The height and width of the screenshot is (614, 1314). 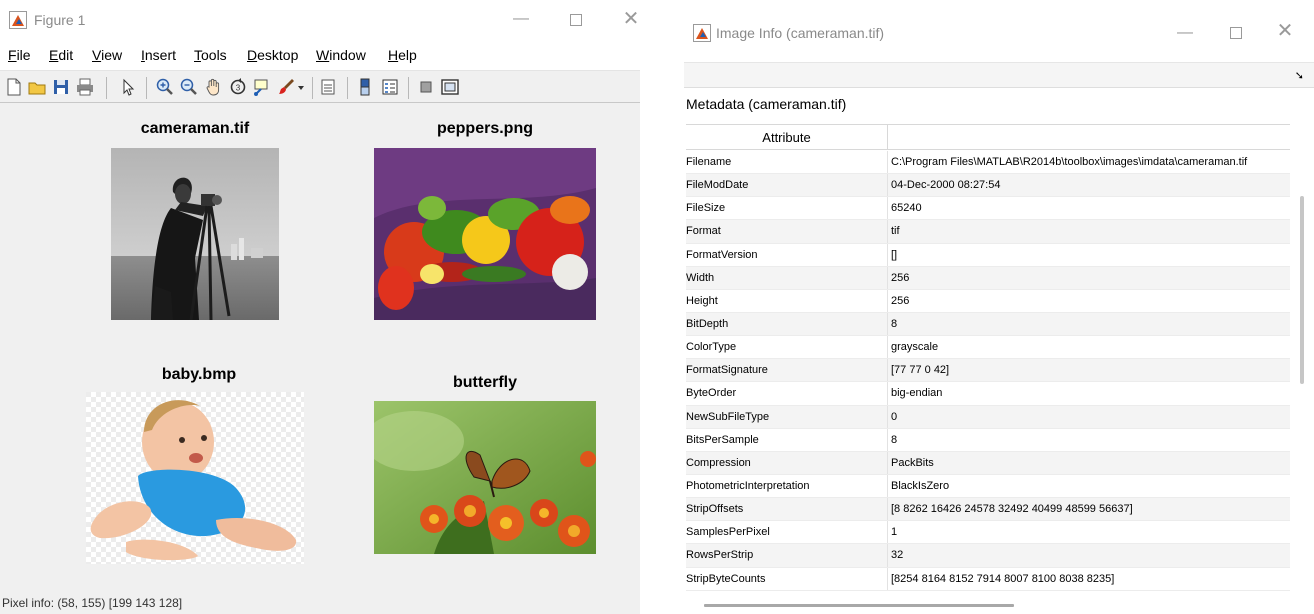 What do you see at coordinates (1089, 137) in the screenshot?
I see `column-header-value` at bounding box center [1089, 137].